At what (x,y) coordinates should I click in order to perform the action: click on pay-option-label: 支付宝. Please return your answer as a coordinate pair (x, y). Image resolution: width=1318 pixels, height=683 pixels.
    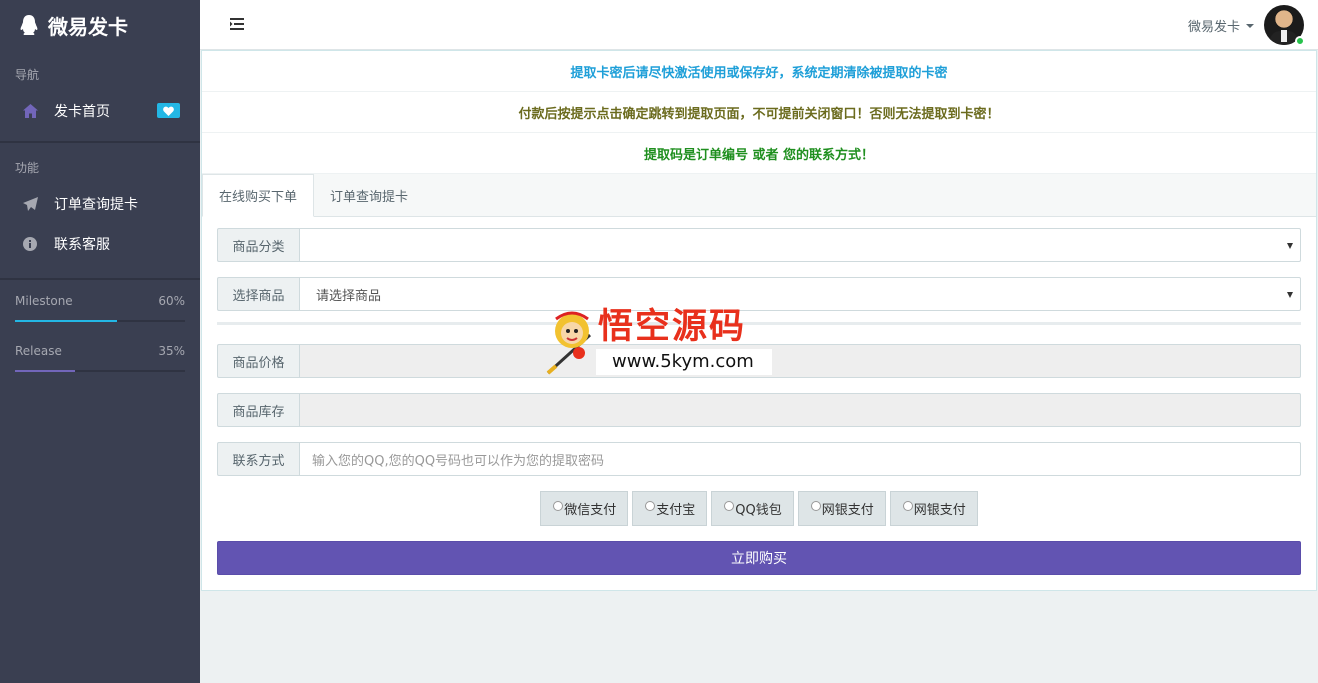
    Looking at the image, I should click on (676, 510).